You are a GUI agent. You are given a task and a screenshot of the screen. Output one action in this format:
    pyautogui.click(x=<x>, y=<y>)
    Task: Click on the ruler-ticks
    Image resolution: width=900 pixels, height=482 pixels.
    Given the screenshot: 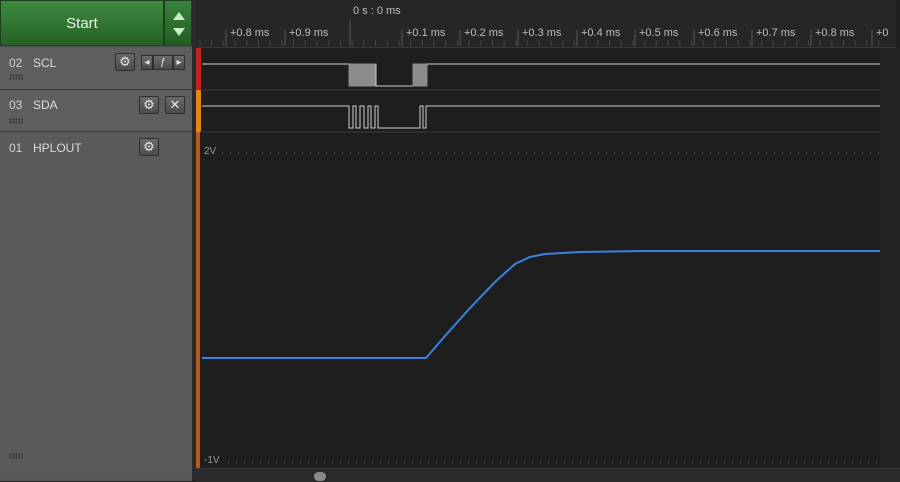 What is the action you would take?
    pyautogui.click(x=539, y=38)
    